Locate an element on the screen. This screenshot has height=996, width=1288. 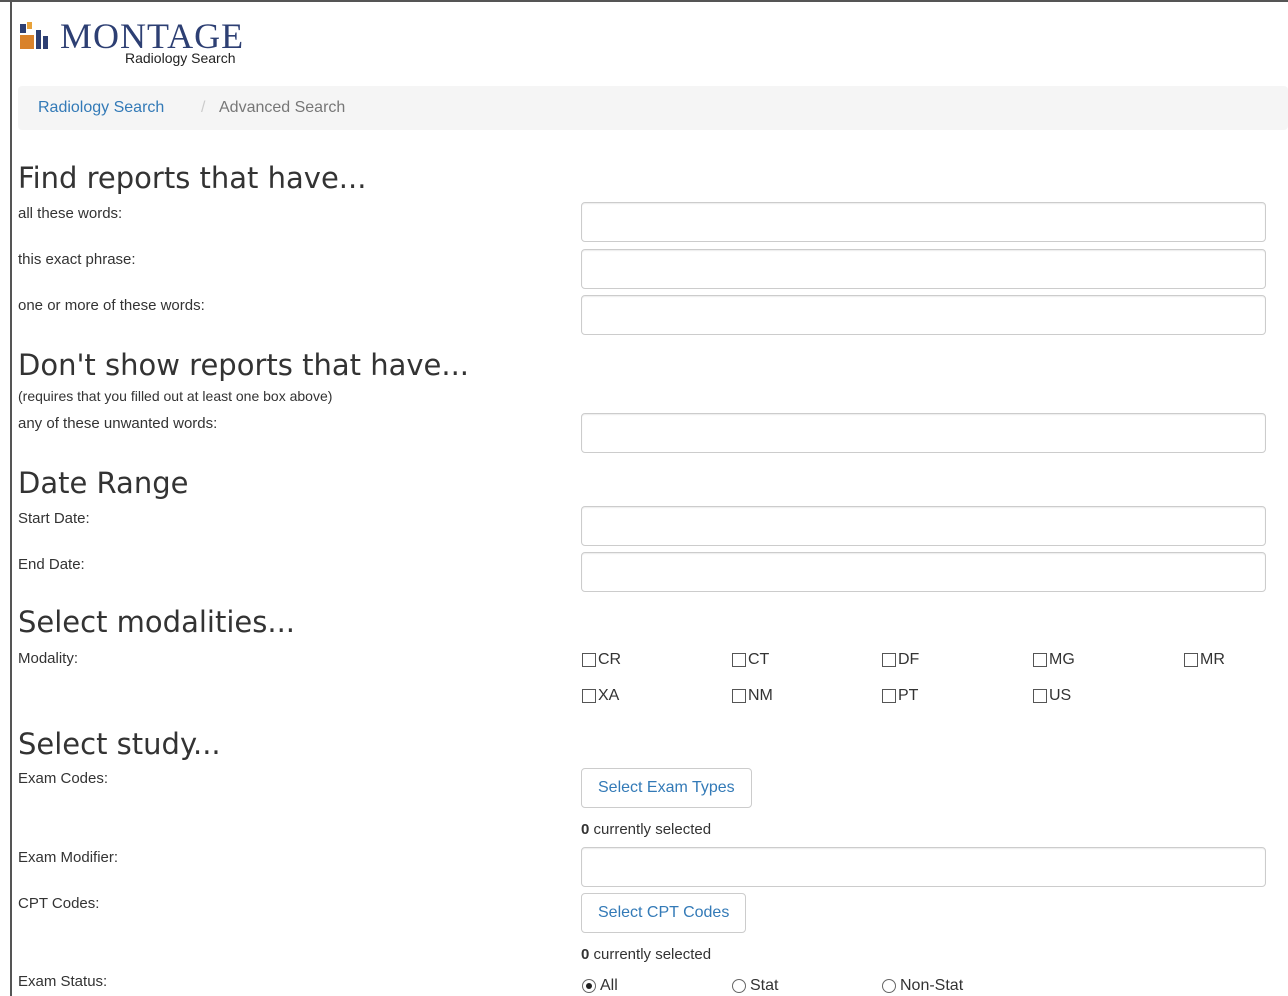
all-words-input is located at coordinates (923, 222).